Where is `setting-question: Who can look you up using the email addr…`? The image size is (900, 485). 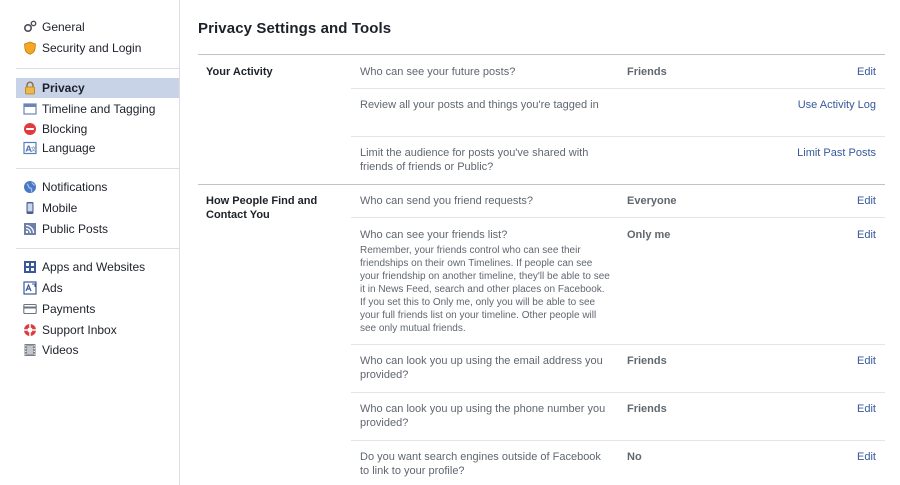 setting-question: Who can look you up using the email addr… is located at coordinates (481, 368).